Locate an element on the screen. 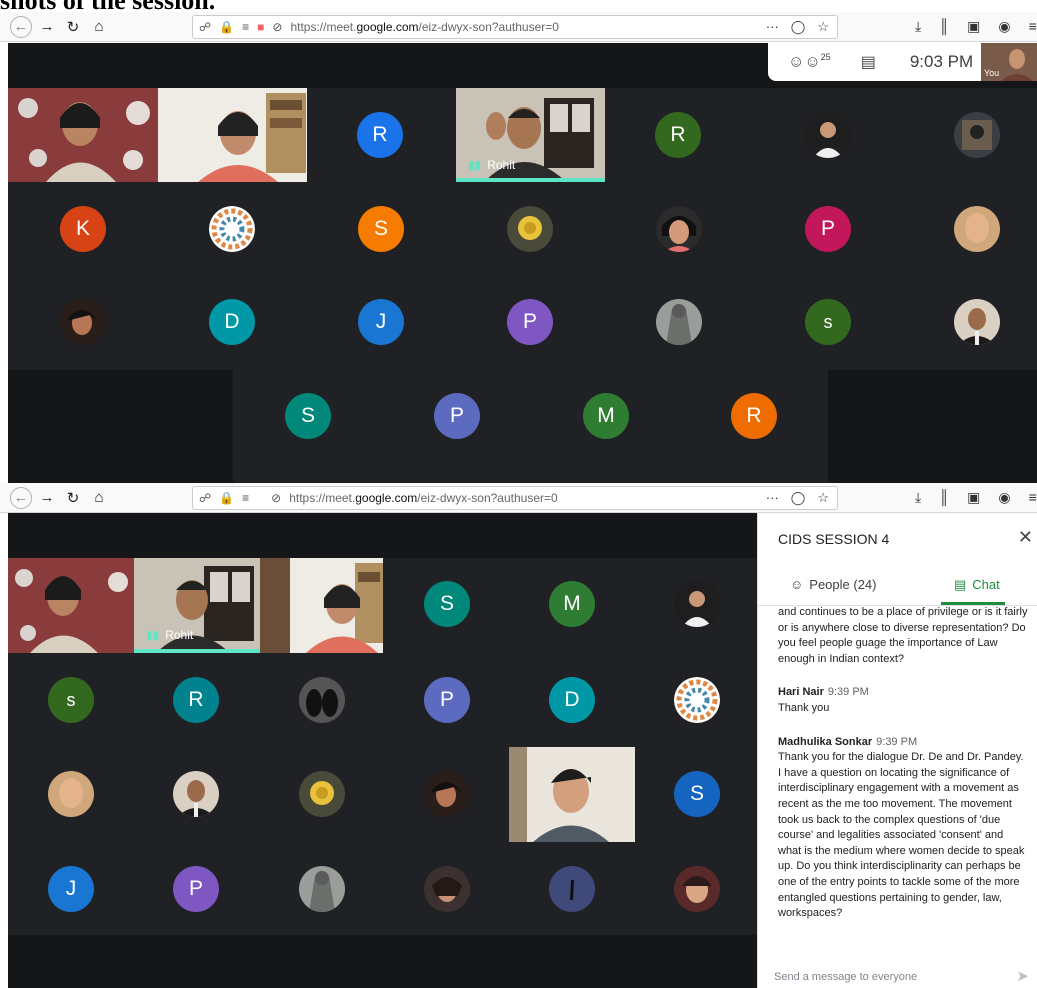  chat-message: Hari Nair 9:39 PM Thank you is located at coordinates (823, 700).